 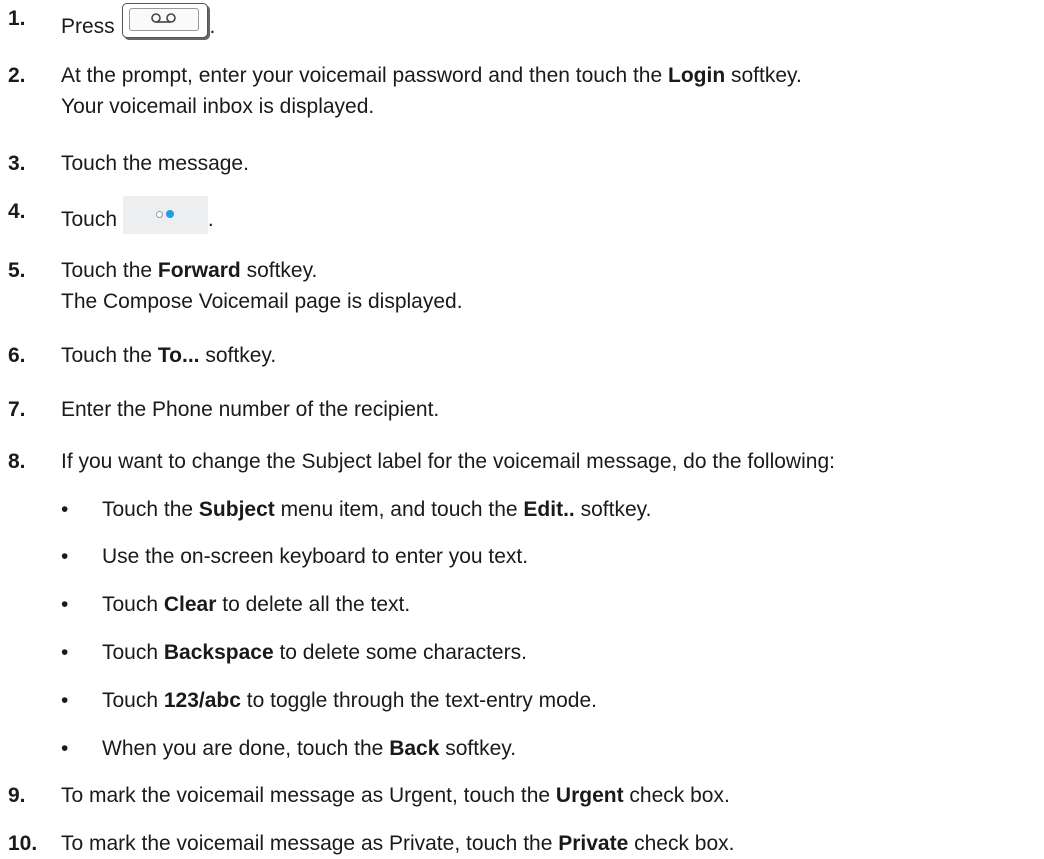 I want to click on checkbox-private-label: Private, so click(x=593, y=843).